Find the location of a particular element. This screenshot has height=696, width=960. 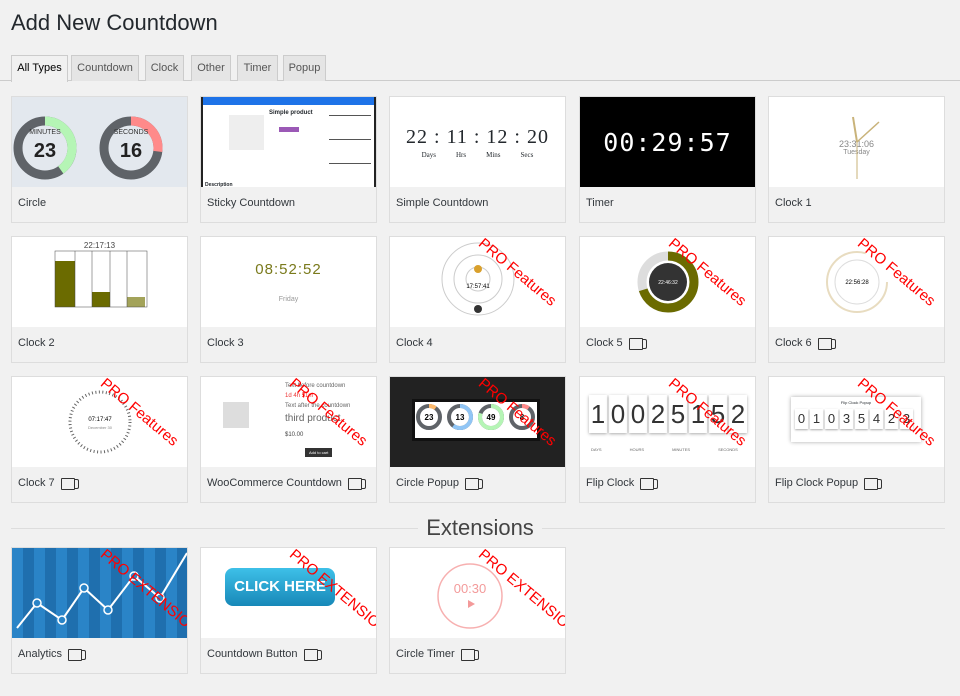

tab-popup: Popup is located at coordinates (304, 68).